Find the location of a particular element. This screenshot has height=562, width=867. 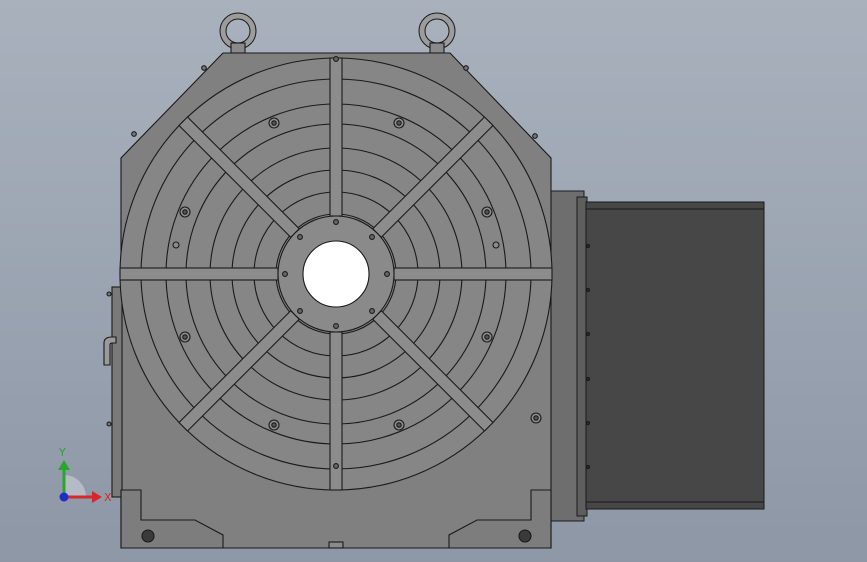

motor-assembly is located at coordinates (657, 356).